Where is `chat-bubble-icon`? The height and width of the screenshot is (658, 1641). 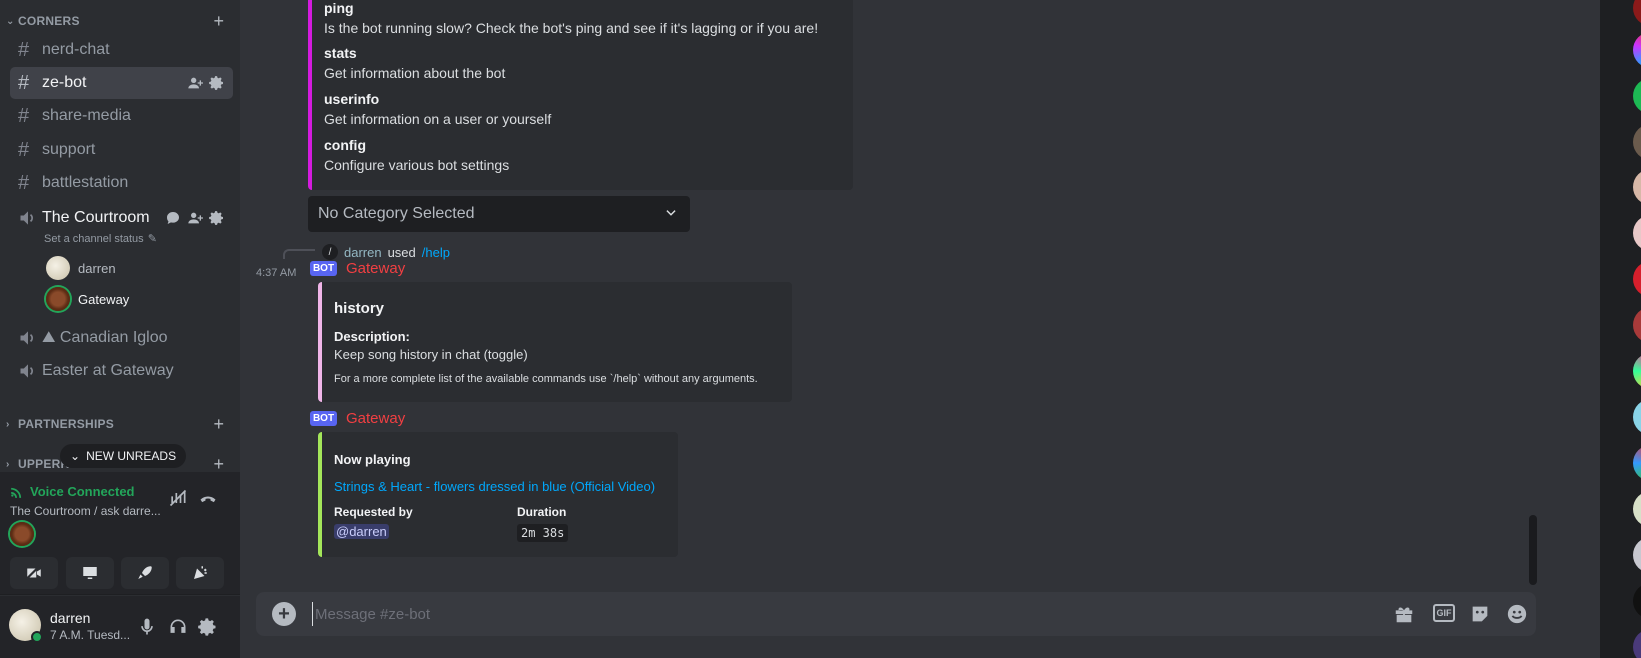
chat-bubble-icon is located at coordinates (173, 218).